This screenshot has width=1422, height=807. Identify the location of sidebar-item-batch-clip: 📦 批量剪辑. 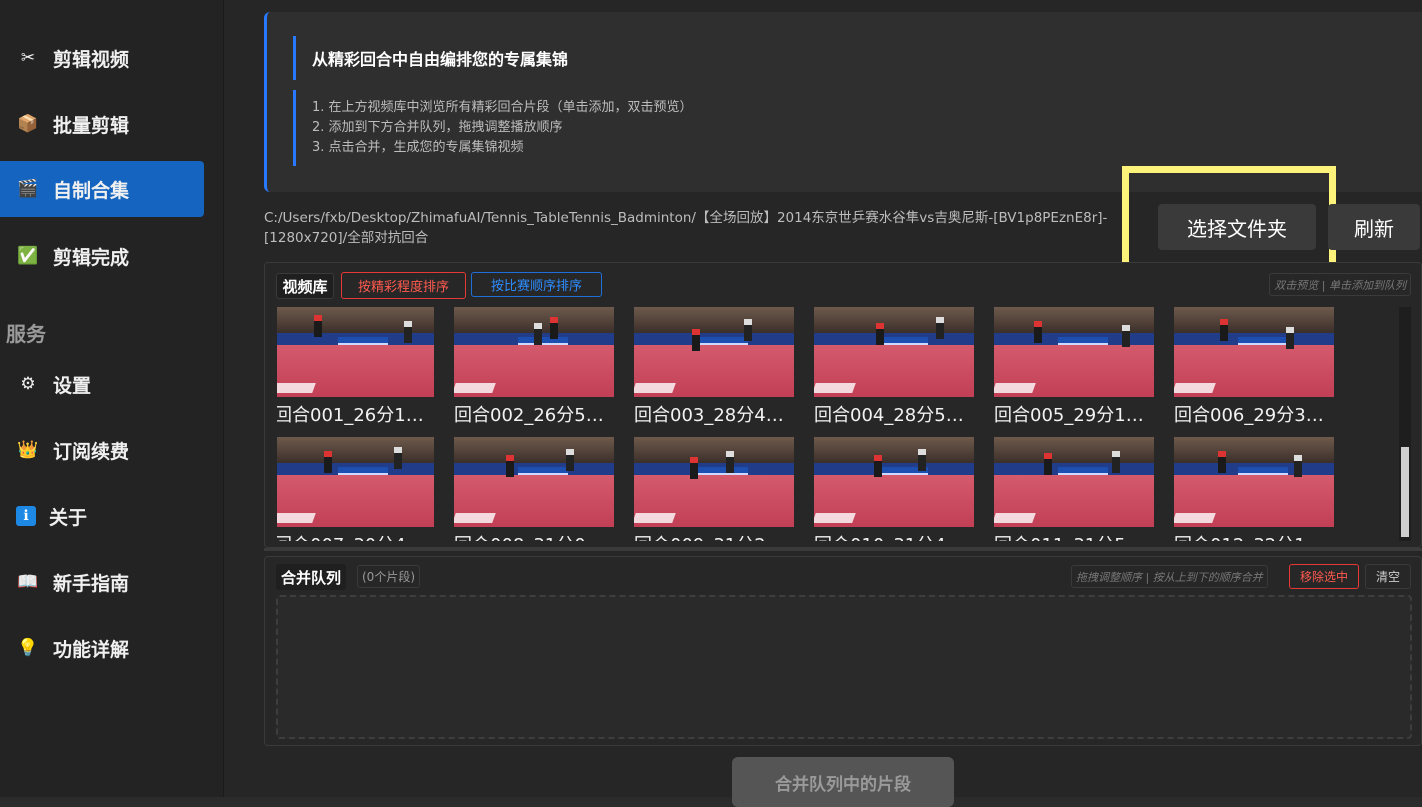
(102, 124).